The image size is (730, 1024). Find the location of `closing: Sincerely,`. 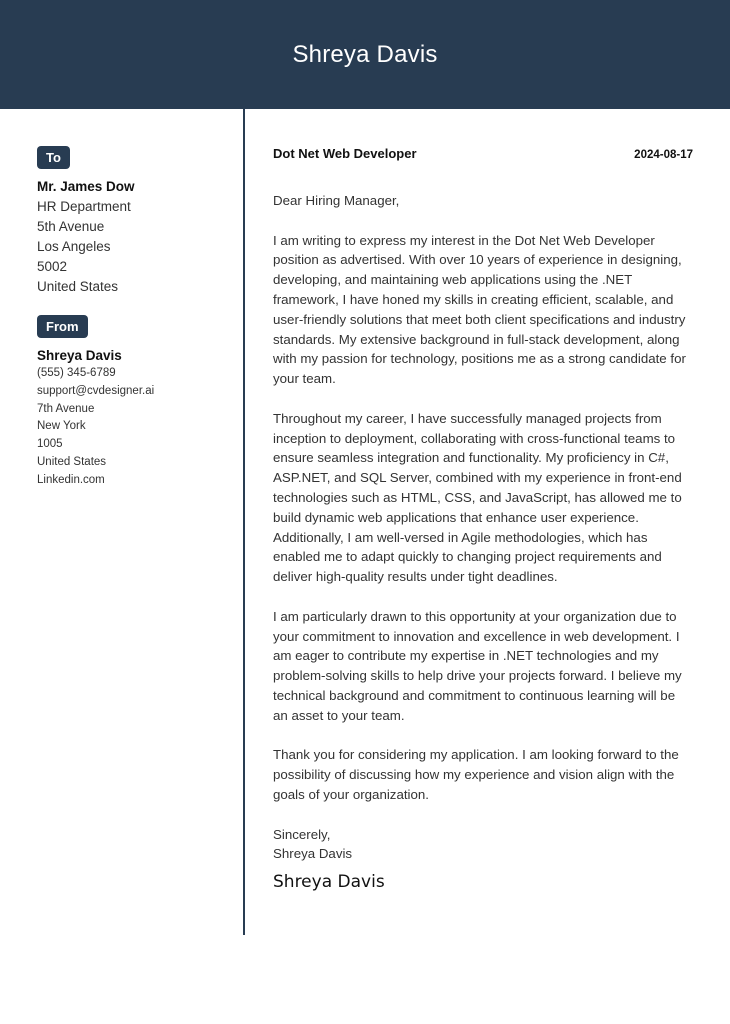

closing: Sincerely, is located at coordinates (302, 834).